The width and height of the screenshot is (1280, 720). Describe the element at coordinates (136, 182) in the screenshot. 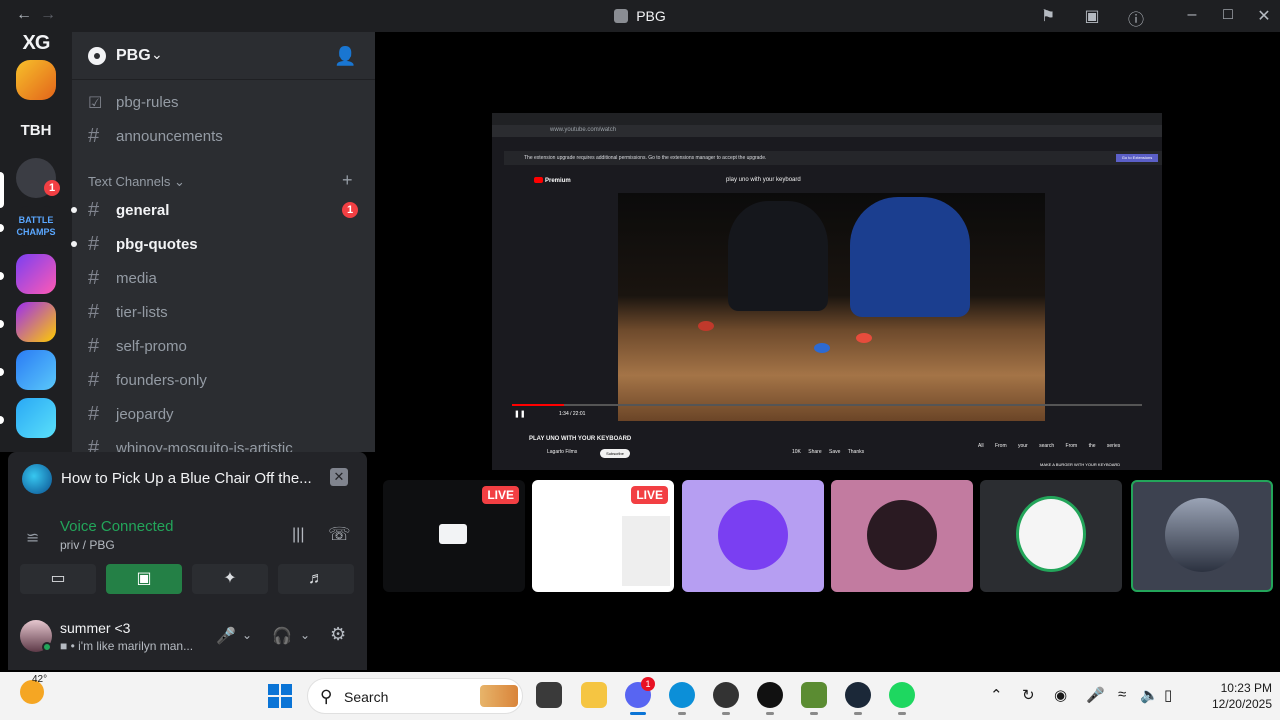

I see `category-text-channels: Text Channels ⌄` at that location.